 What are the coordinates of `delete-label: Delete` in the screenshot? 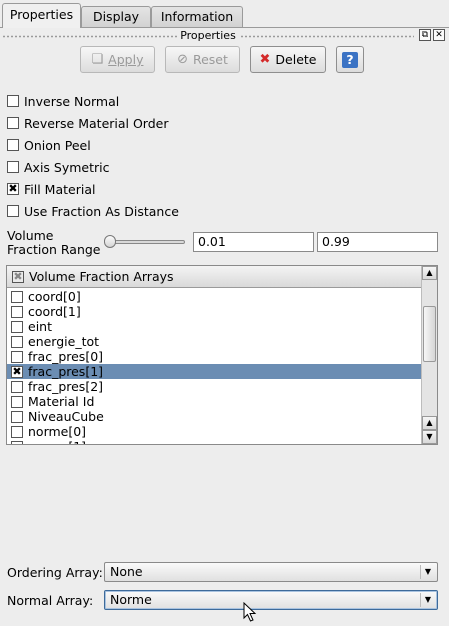 It's located at (296, 59).